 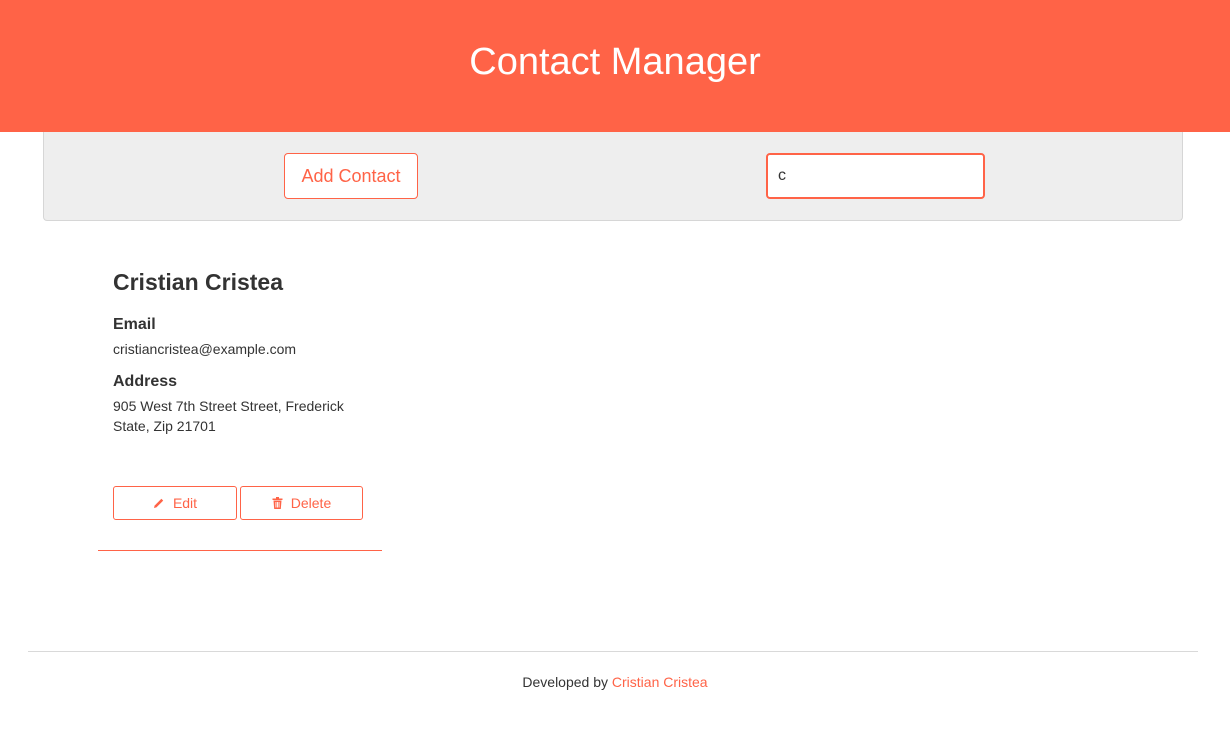 What do you see at coordinates (205, 349) in the screenshot?
I see `contact-email: cristiancristea@example.com` at bounding box center [205, 349].